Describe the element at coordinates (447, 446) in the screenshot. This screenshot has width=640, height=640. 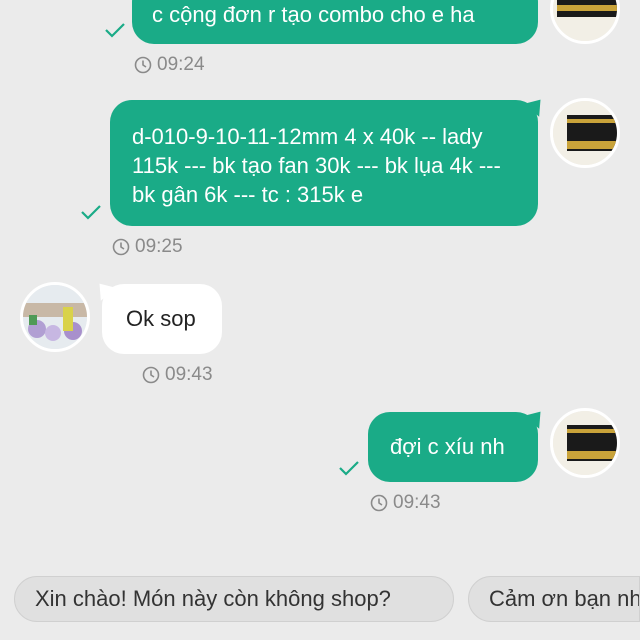
I see `message-text: đợi c xíu nh` at that location.